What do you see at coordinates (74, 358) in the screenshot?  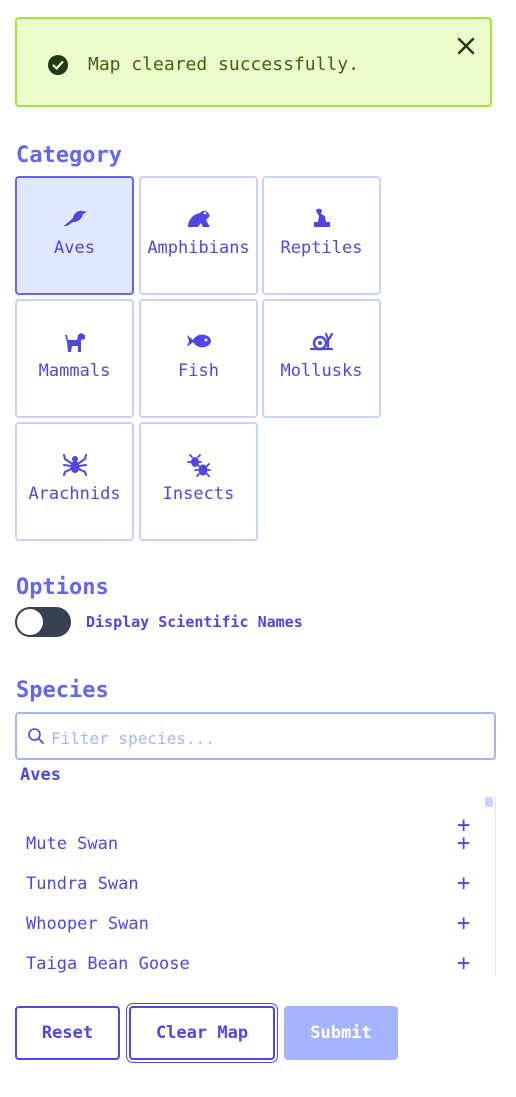 I see `category-tile-mammals: Mammals` at bounding box center [74, 358].